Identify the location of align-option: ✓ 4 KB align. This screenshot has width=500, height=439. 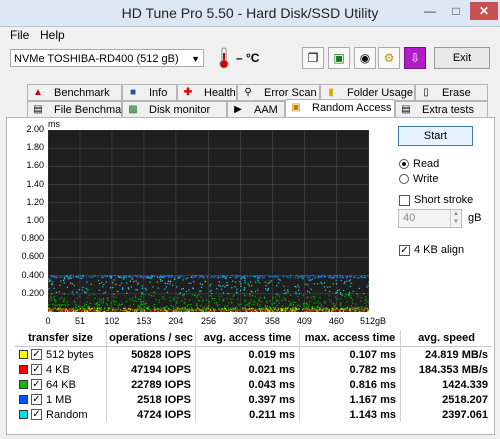
(431, 250).